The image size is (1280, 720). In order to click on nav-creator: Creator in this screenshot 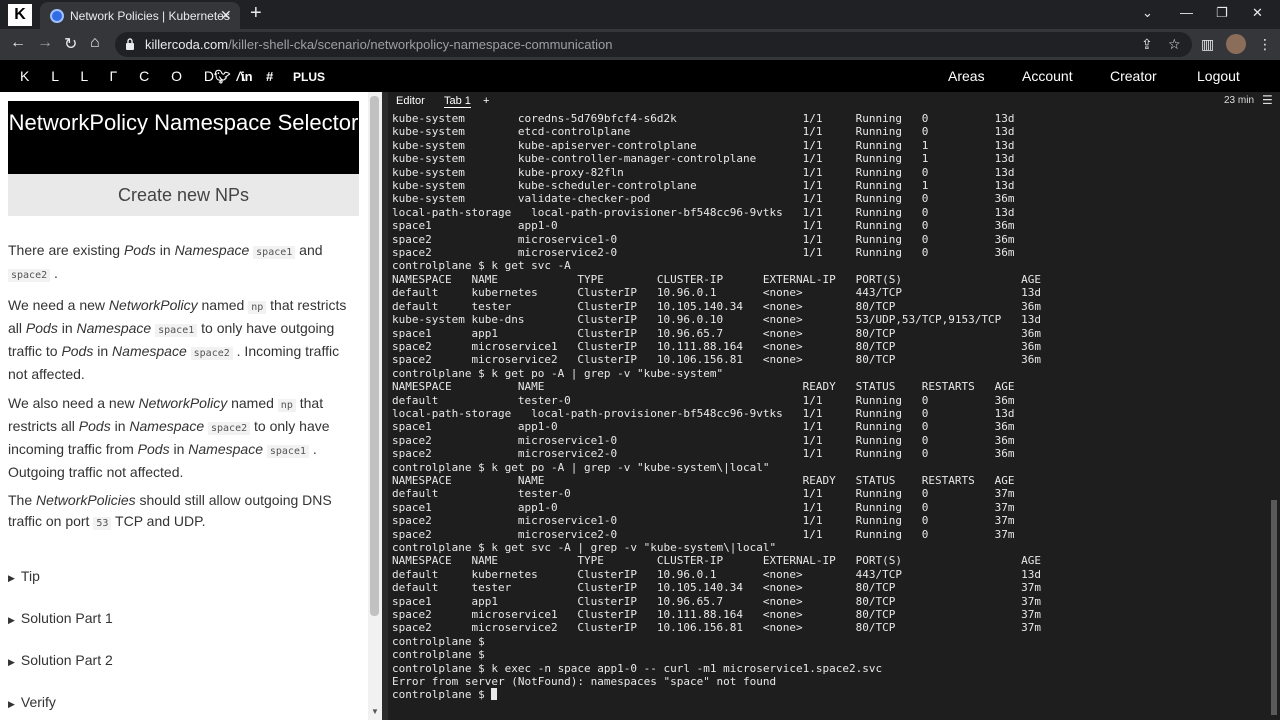, I will do `click(1133, 76)`.